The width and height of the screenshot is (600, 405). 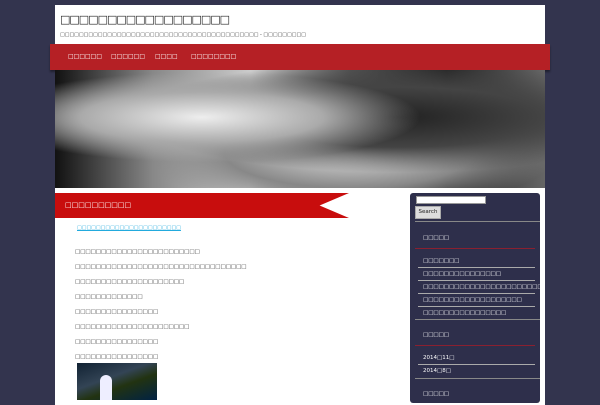 I want to click on post-paragraph: □□□□□□□□□□□□□, so click(x=109, y=297).